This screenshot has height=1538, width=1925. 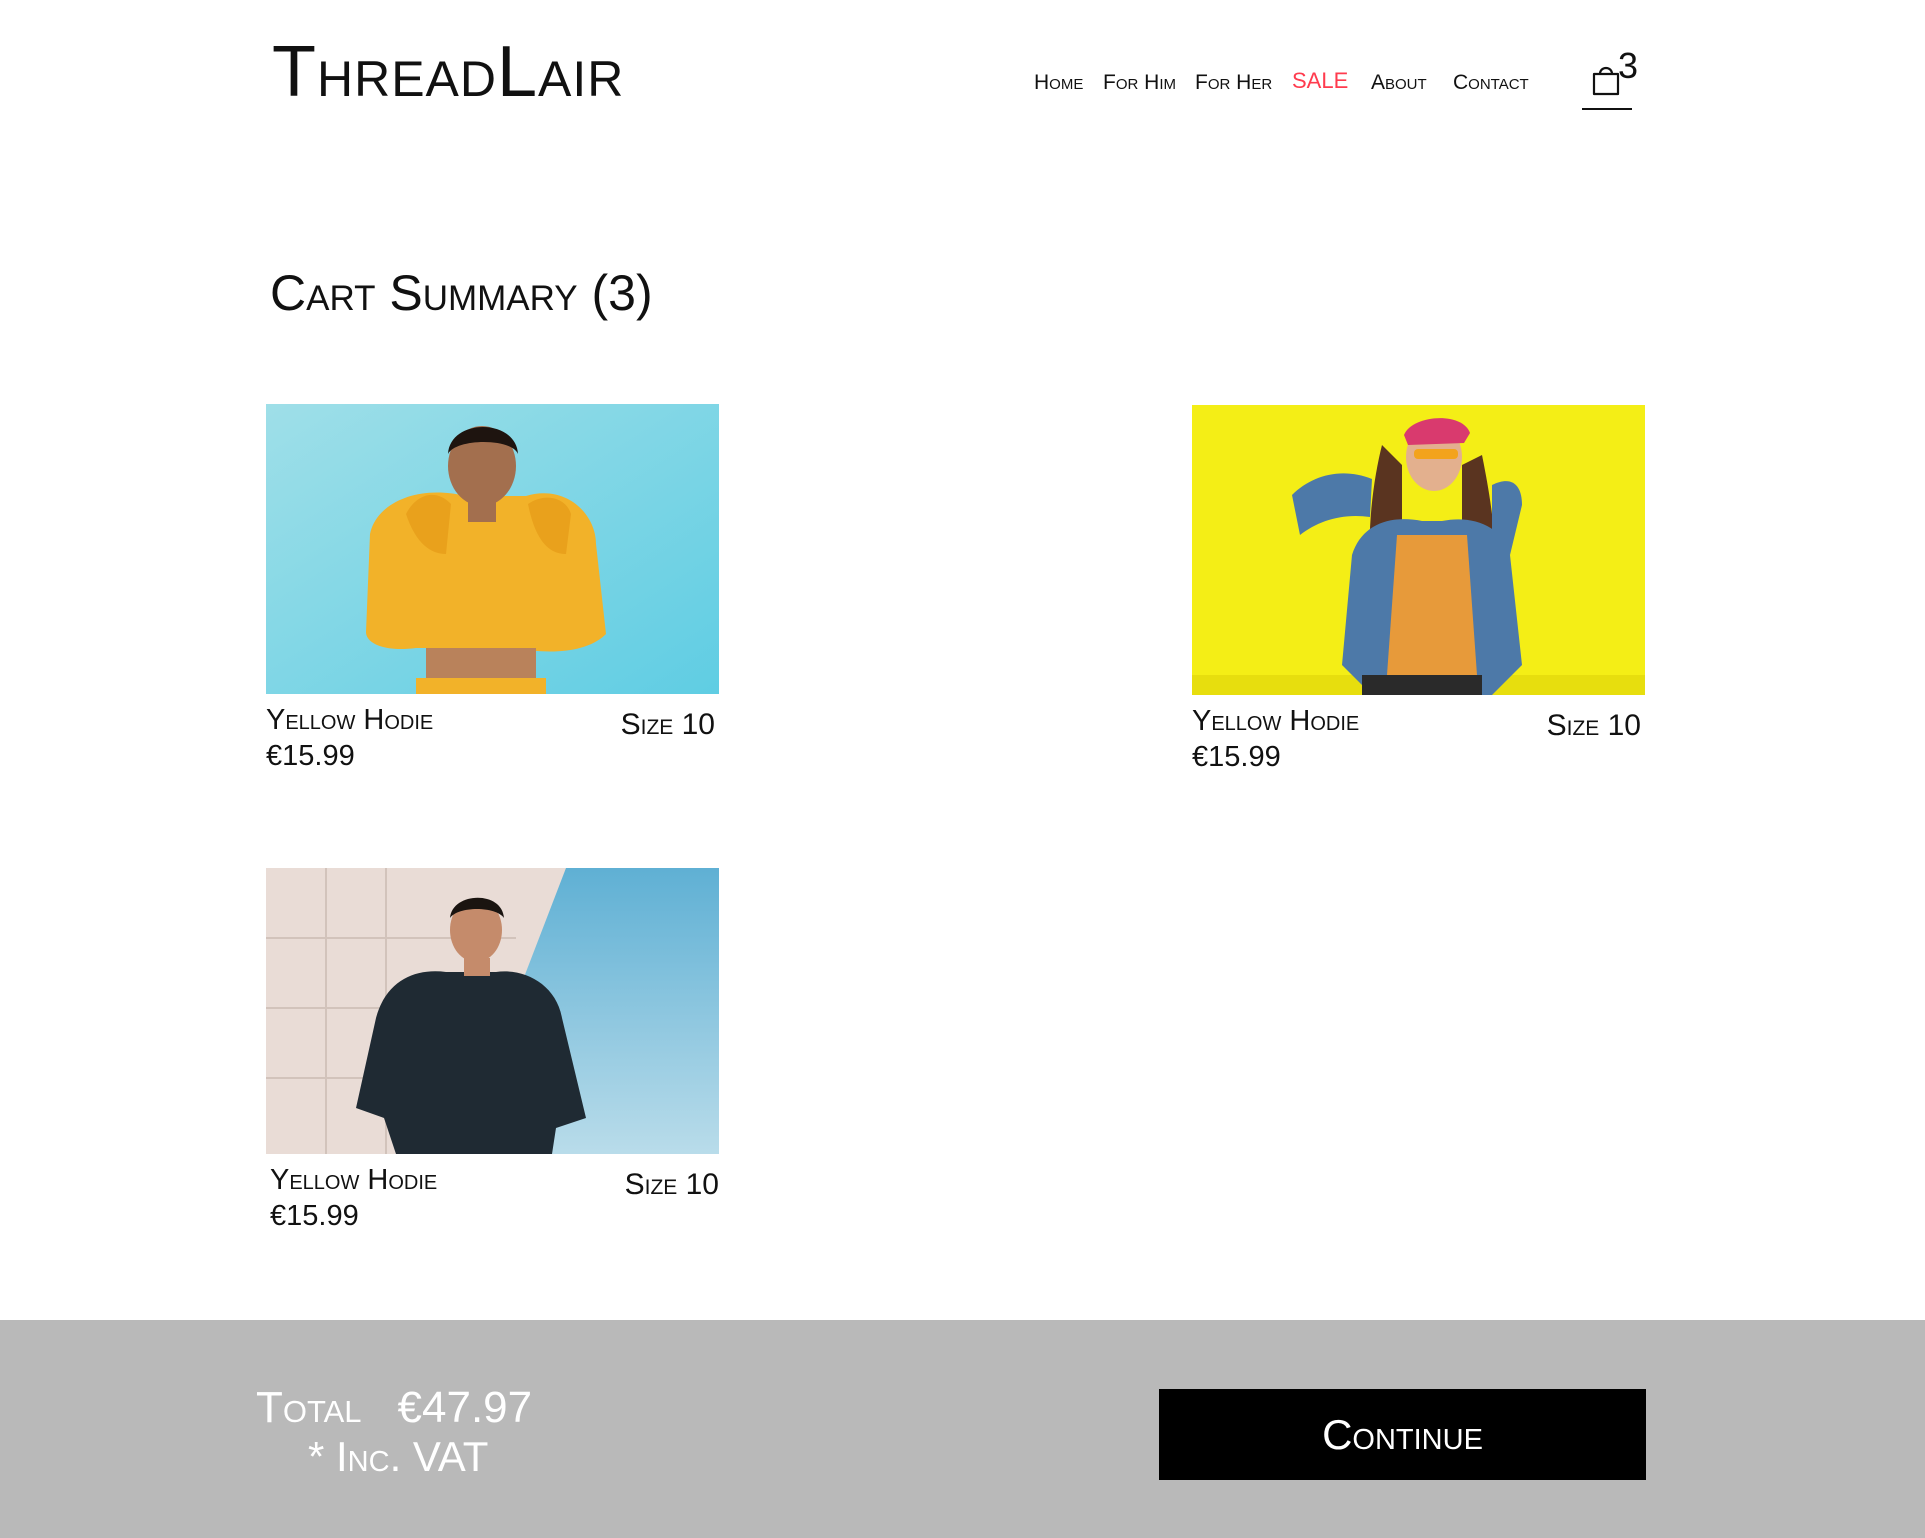 What do you see at coordinates (309, 1407) in the screenshot?
I see `total-label: Total` at bounding box center [309, 1407].